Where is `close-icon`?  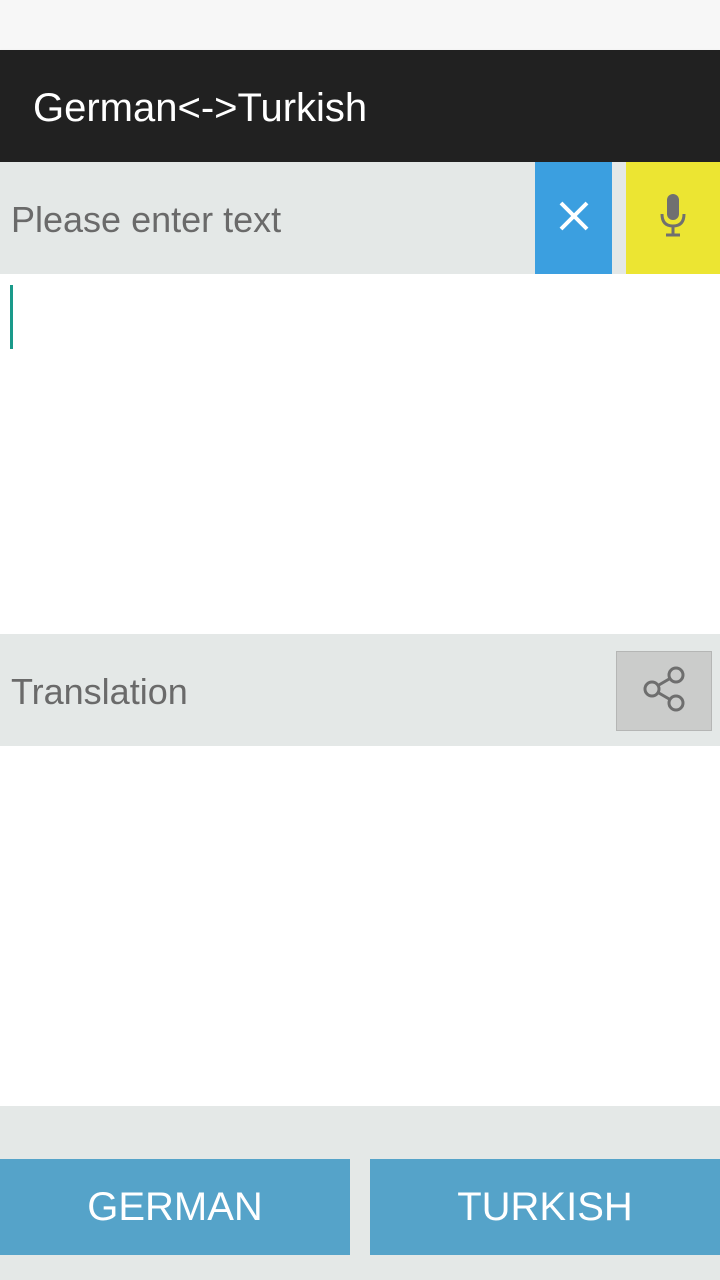
close-icon is located at coordinates (574, 218).